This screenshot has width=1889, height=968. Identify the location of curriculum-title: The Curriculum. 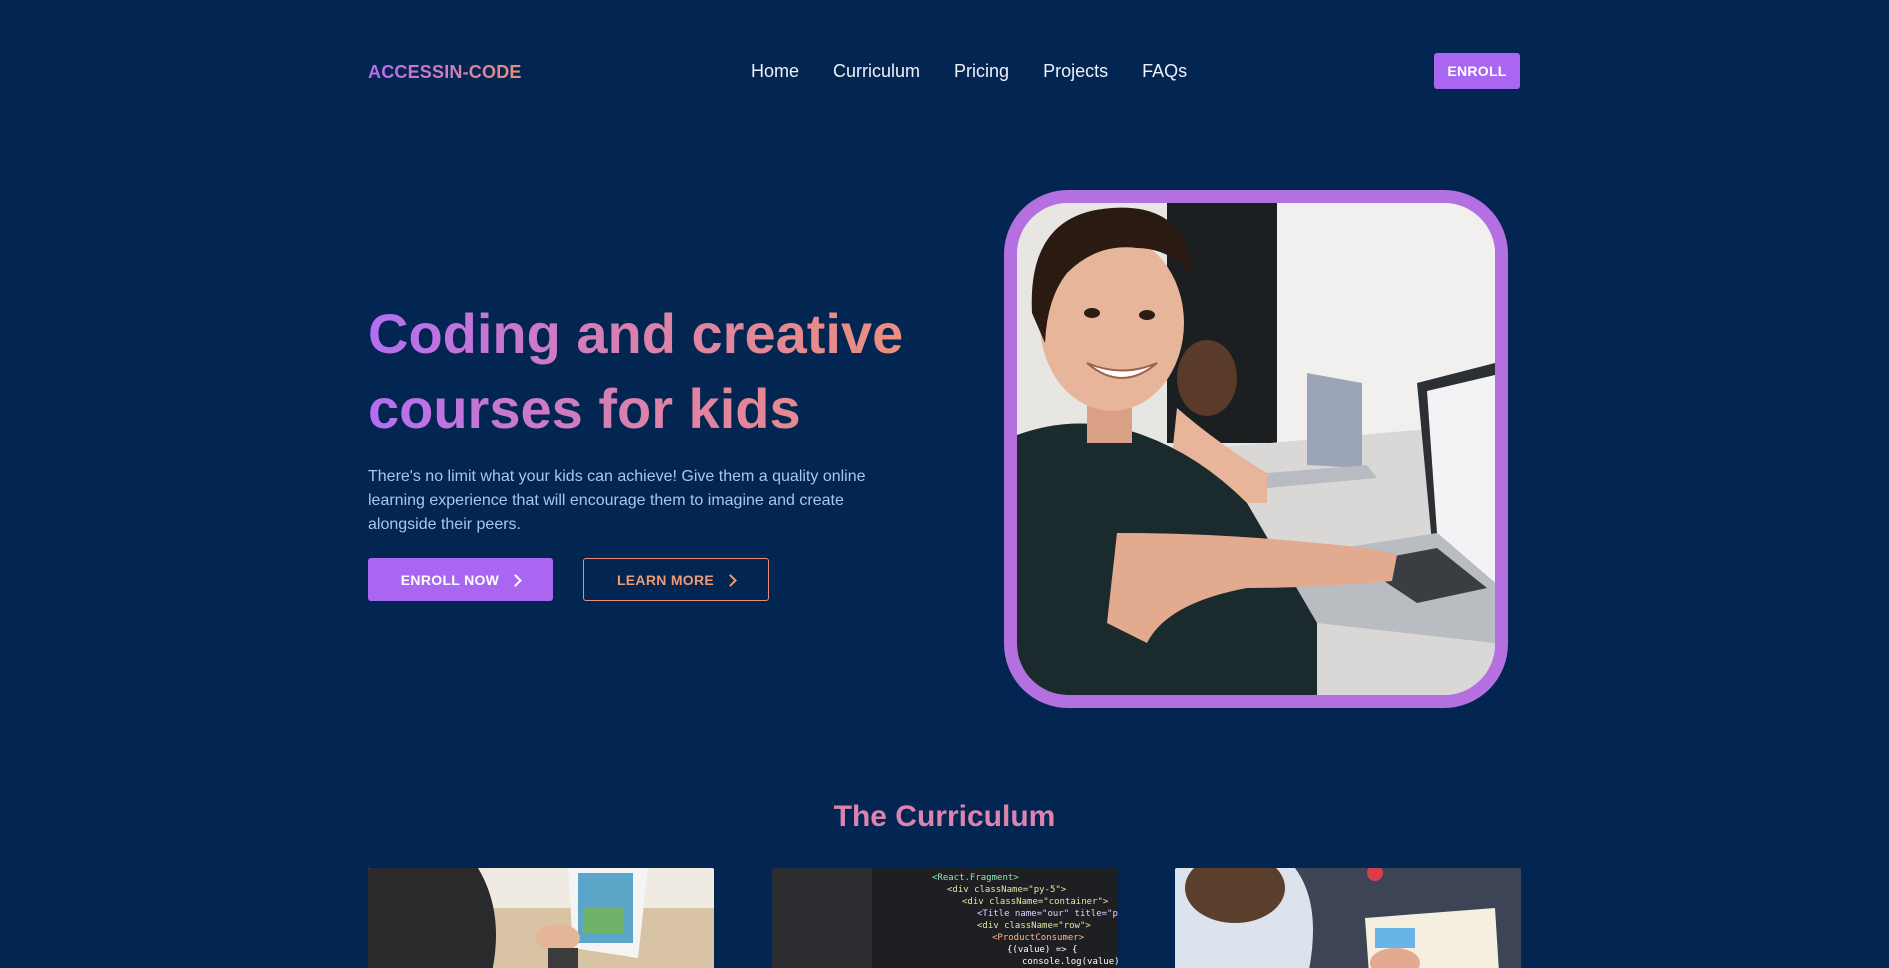
(944, 816).